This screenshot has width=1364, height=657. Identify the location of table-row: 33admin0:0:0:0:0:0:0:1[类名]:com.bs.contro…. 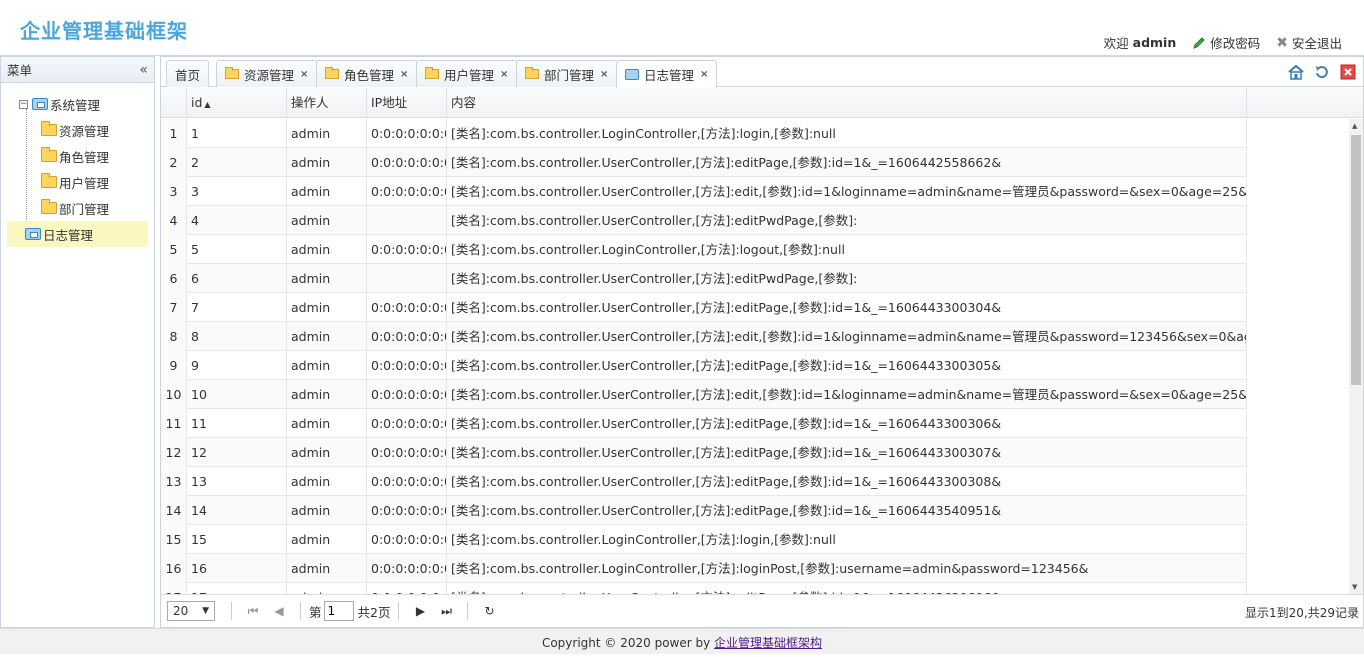
(704, 191).